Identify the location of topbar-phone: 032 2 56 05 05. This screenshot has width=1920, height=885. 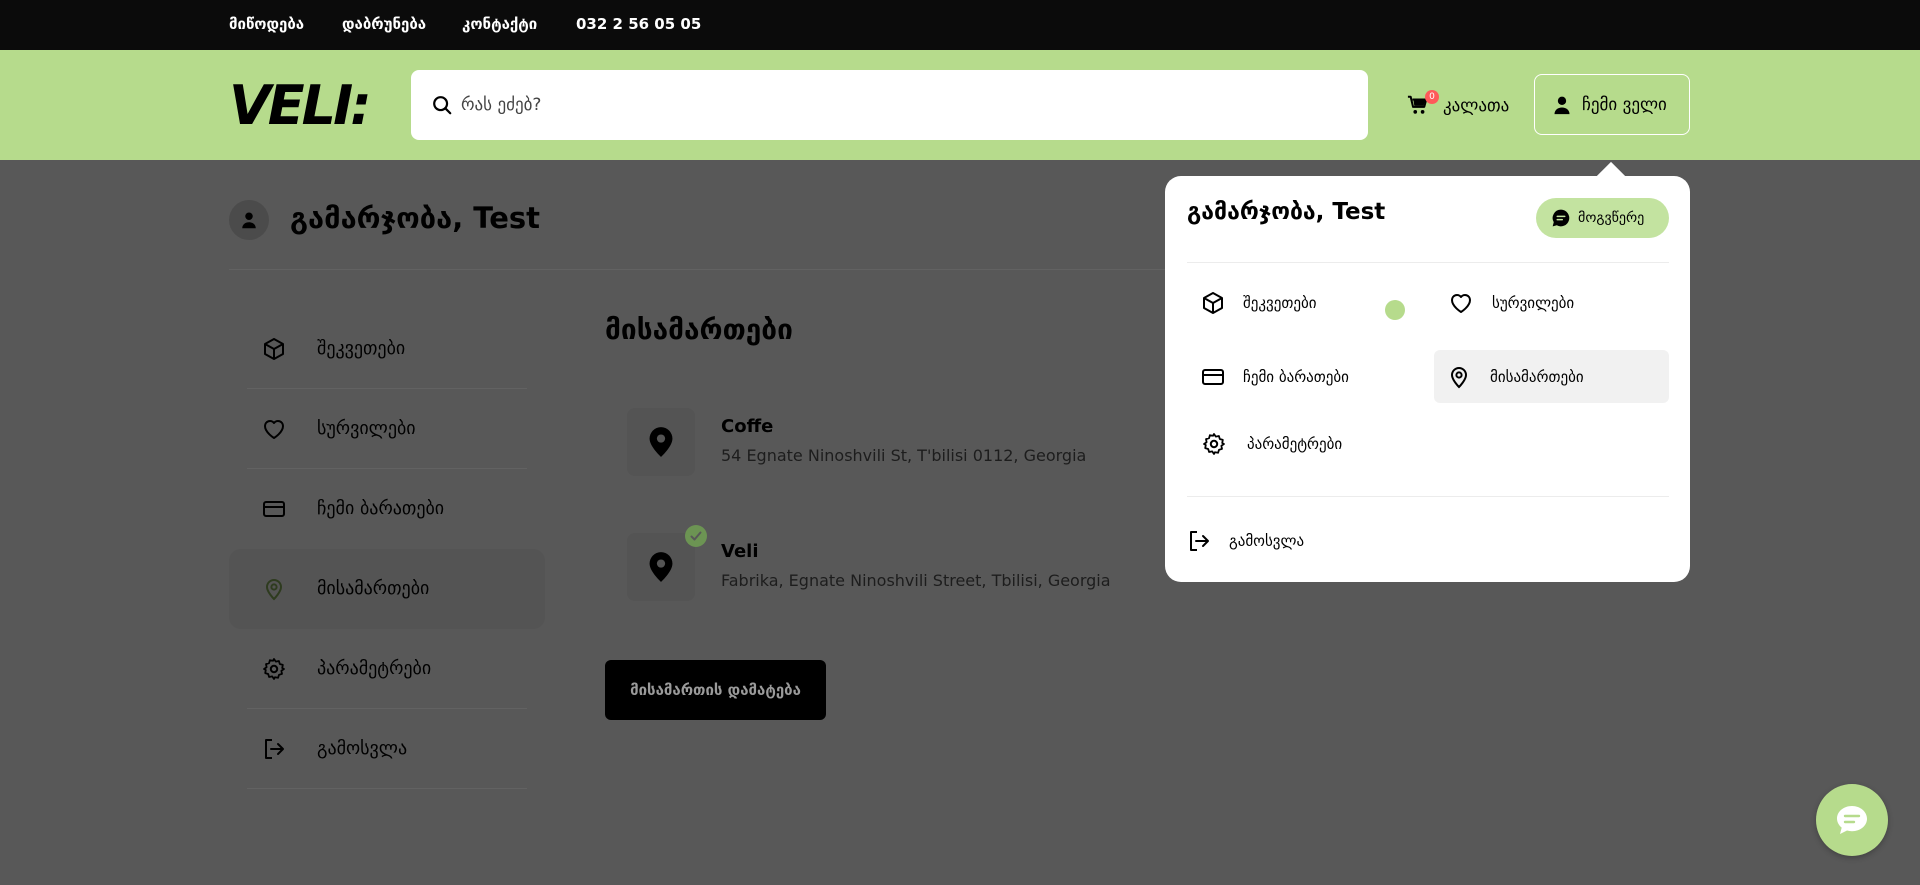
(638, 24).